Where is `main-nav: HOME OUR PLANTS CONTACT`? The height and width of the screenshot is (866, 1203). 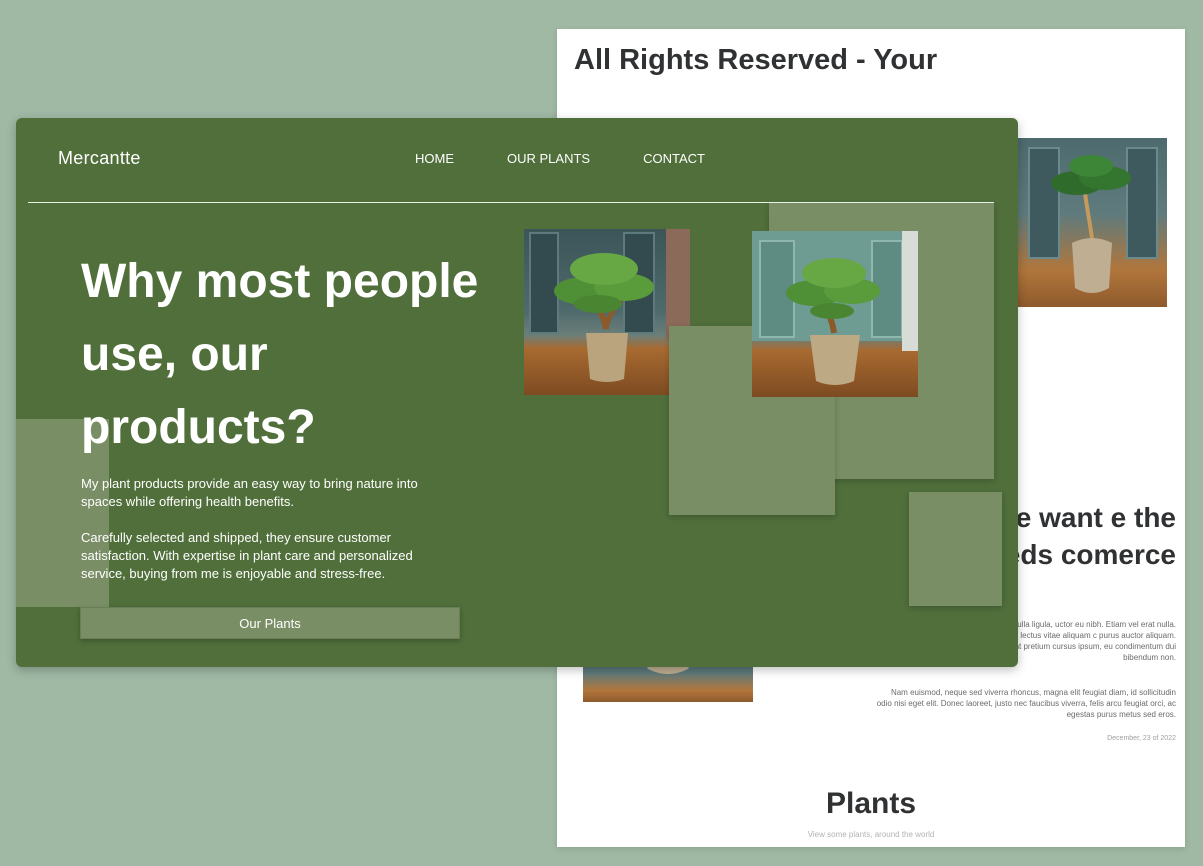 main-nav: HOME OUR PLANTS CONTACT is located at coordinates (560, 158).